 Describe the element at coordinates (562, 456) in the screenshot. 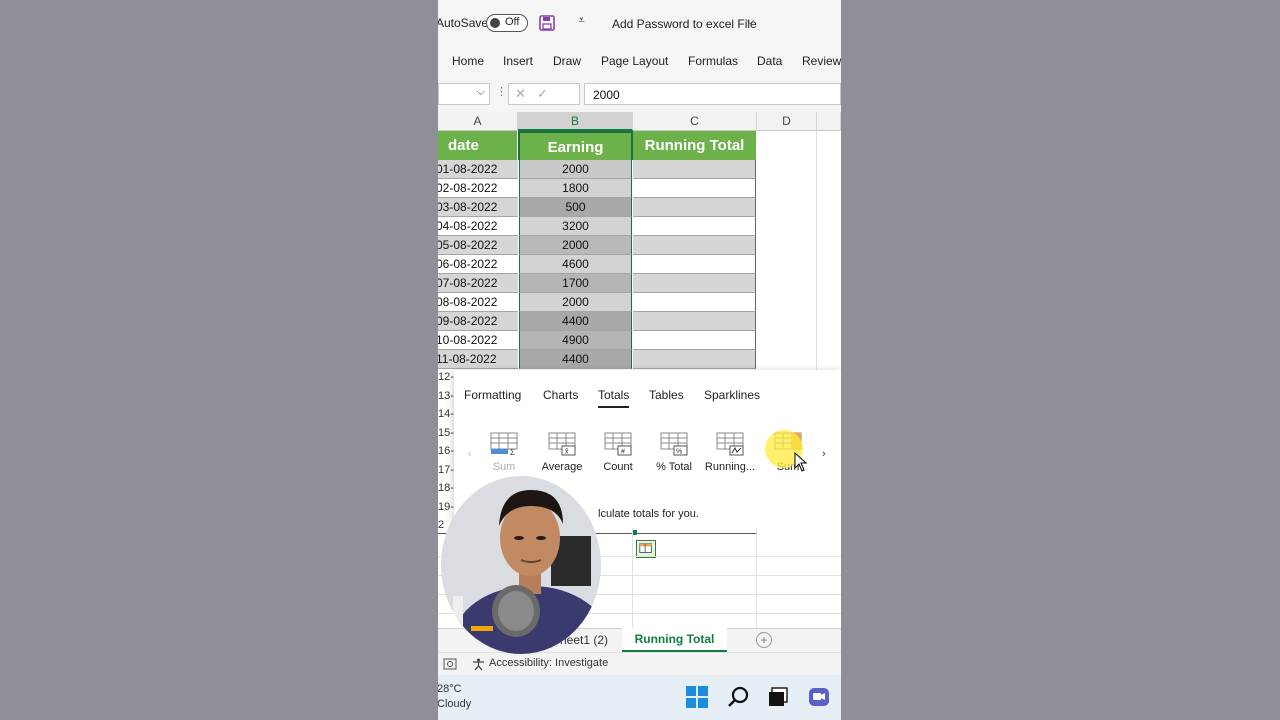

I see `qa-item-average: x̄ Average` at that location.